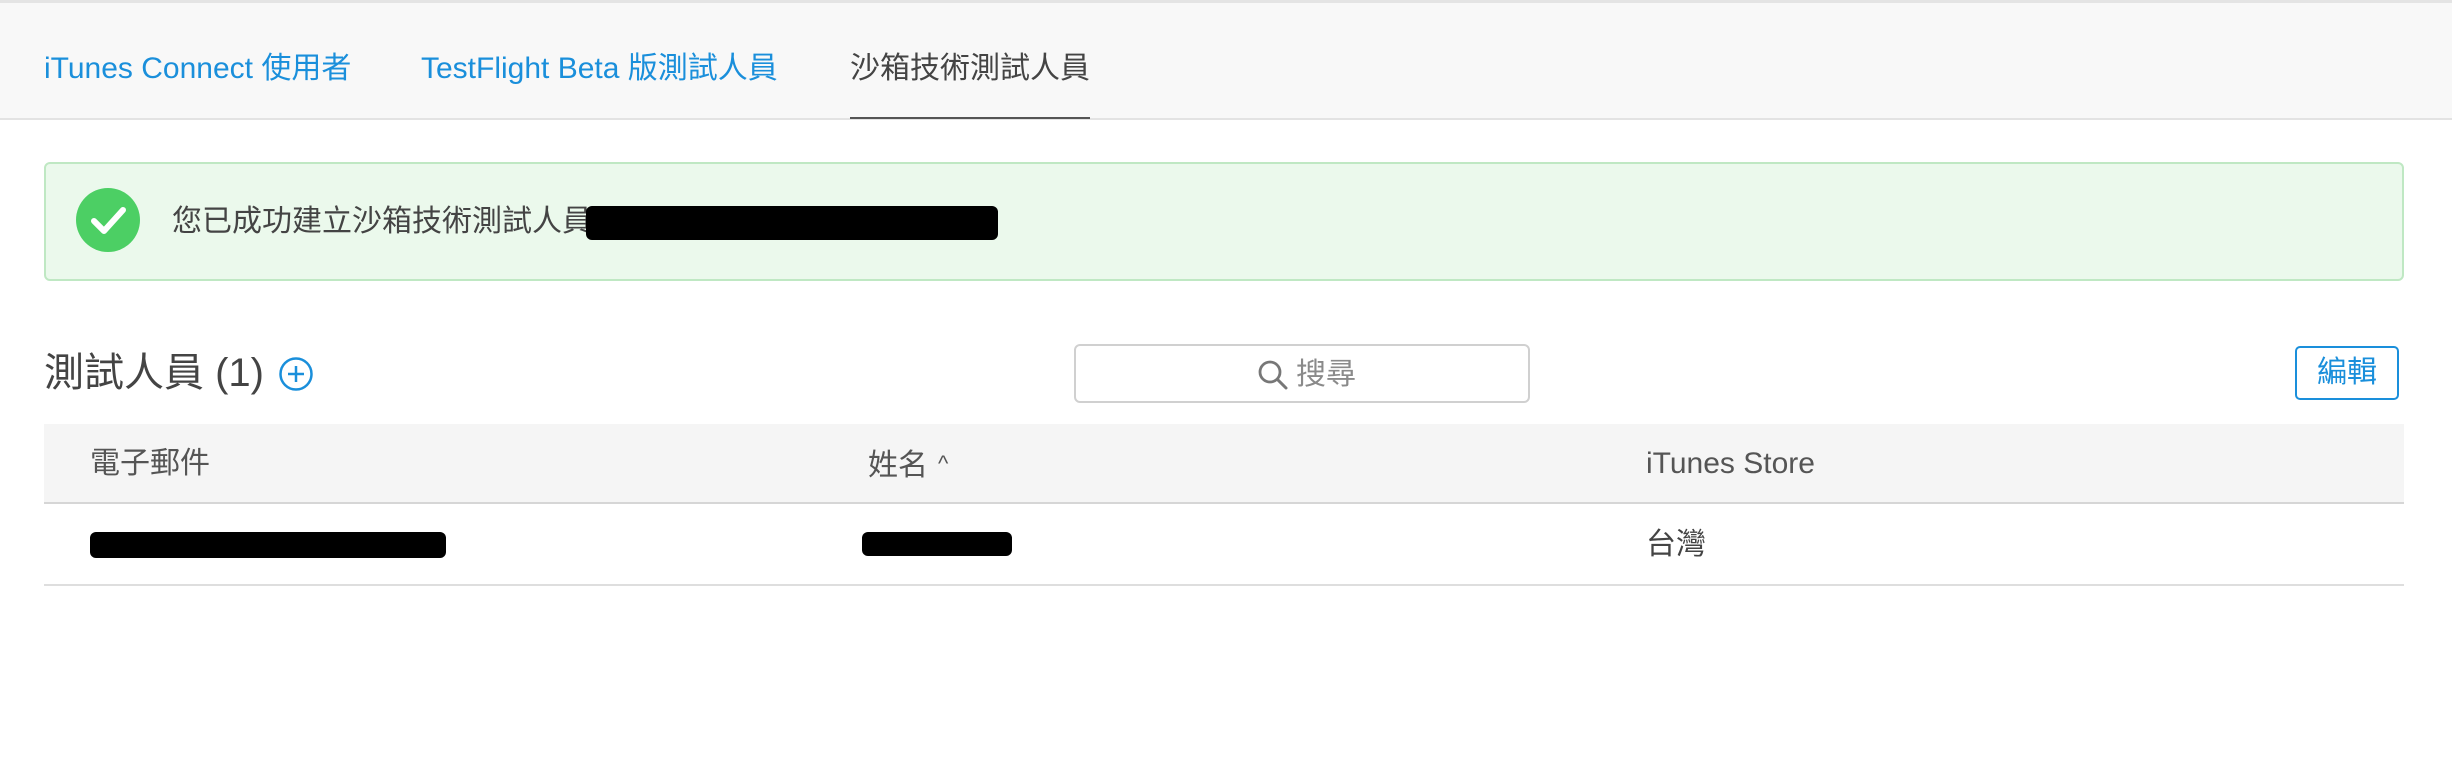 The width and height of the screenshot is (2452, 784). Describe the element at coordinates (1224, 464) in the screenshot. I see `table-header: 電子郵件 姓名 ^ iTunes Store` at that location.